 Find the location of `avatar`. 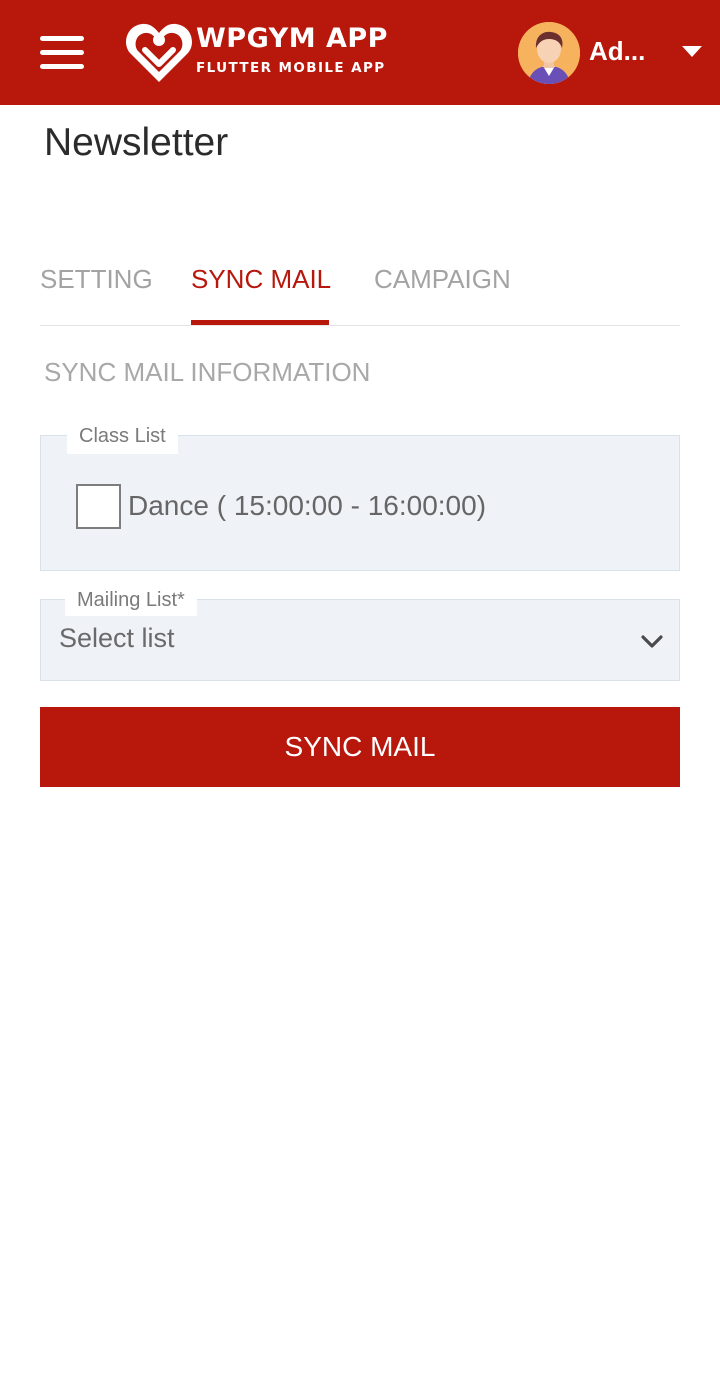

avatar is located at coordinates (549, 53).